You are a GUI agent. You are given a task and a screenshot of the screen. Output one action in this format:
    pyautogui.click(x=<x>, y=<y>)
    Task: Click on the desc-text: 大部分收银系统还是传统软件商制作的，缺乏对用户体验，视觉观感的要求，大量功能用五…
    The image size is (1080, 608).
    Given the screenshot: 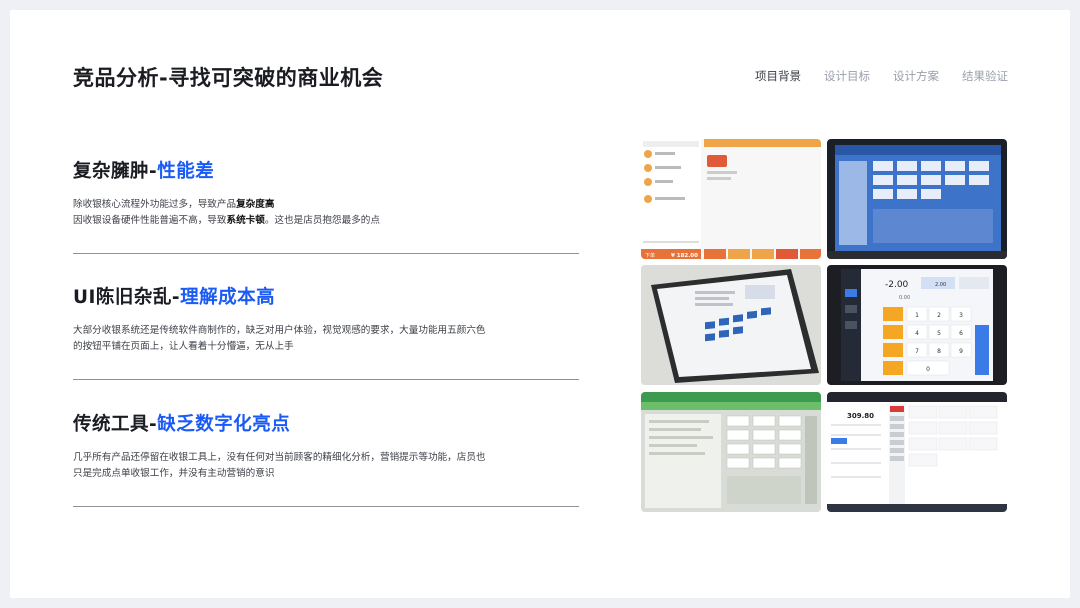 What is the action you would take?
    pyautogui.click(x=279, y=330)
    